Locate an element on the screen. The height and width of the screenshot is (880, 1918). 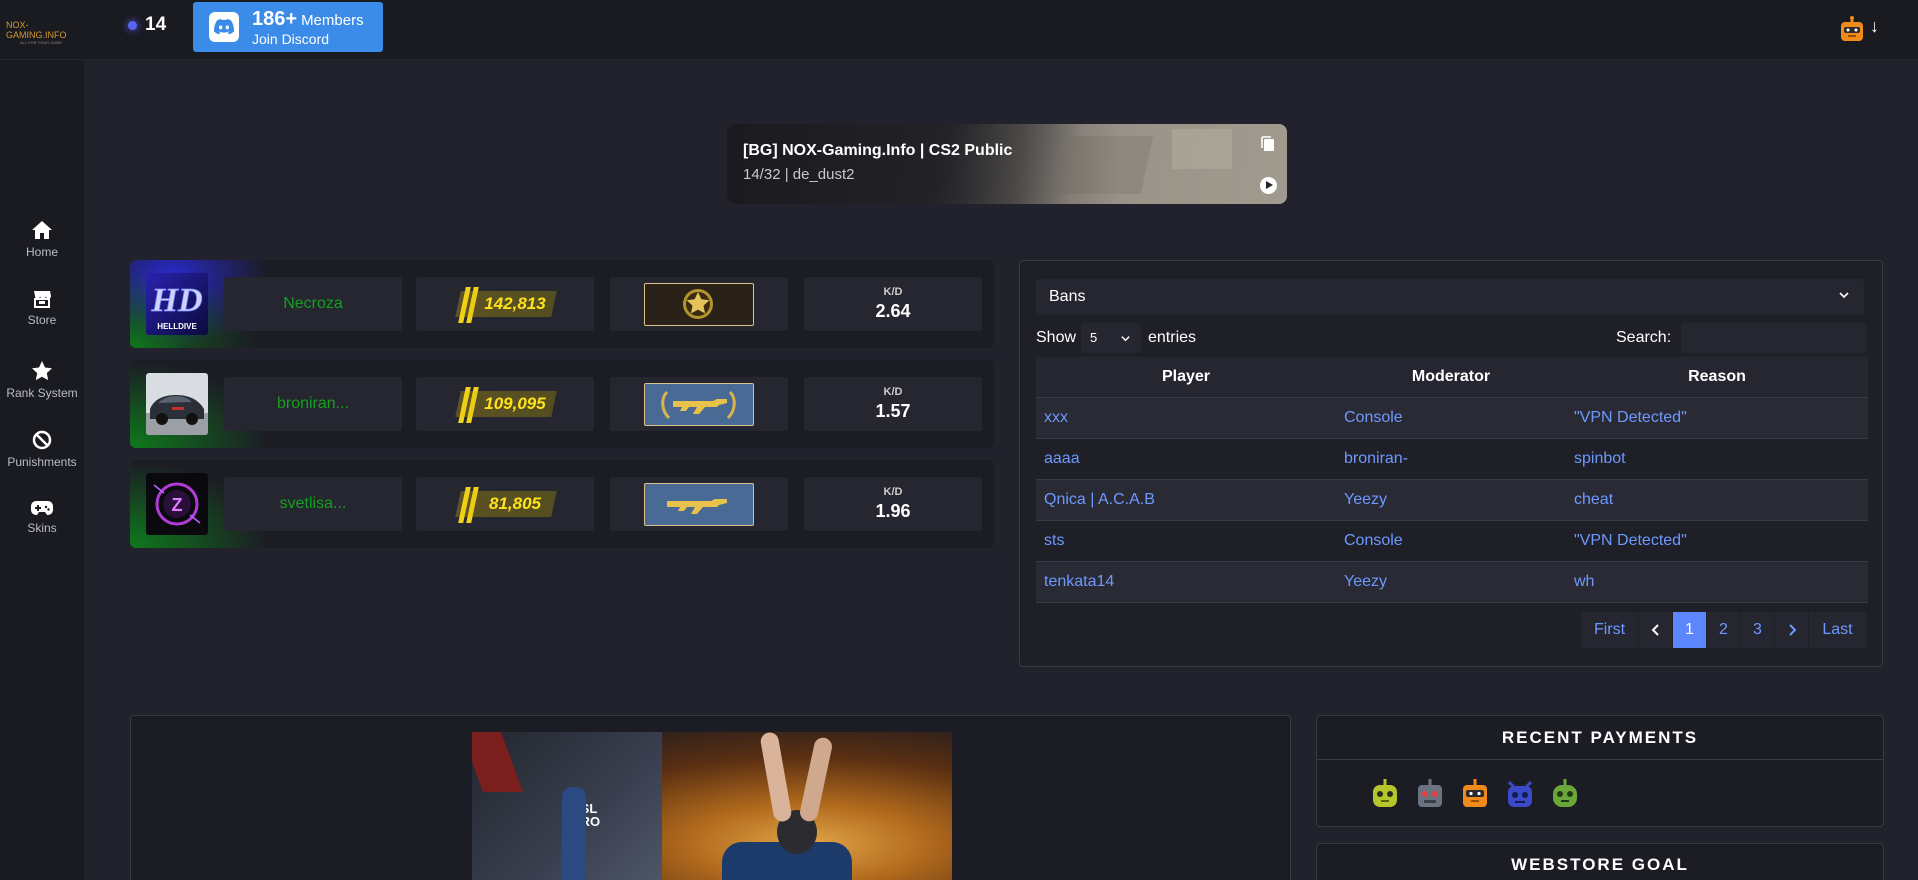
player-avatar: Z is located at coordinates (177, 504).